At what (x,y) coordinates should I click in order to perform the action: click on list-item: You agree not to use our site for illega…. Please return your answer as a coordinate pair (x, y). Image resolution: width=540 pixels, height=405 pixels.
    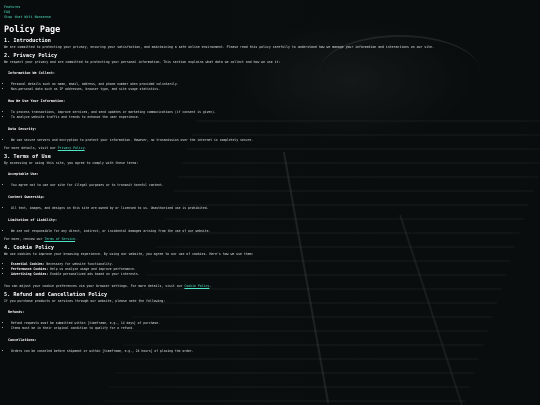
    Looking at the image, I should click on (272, 185).